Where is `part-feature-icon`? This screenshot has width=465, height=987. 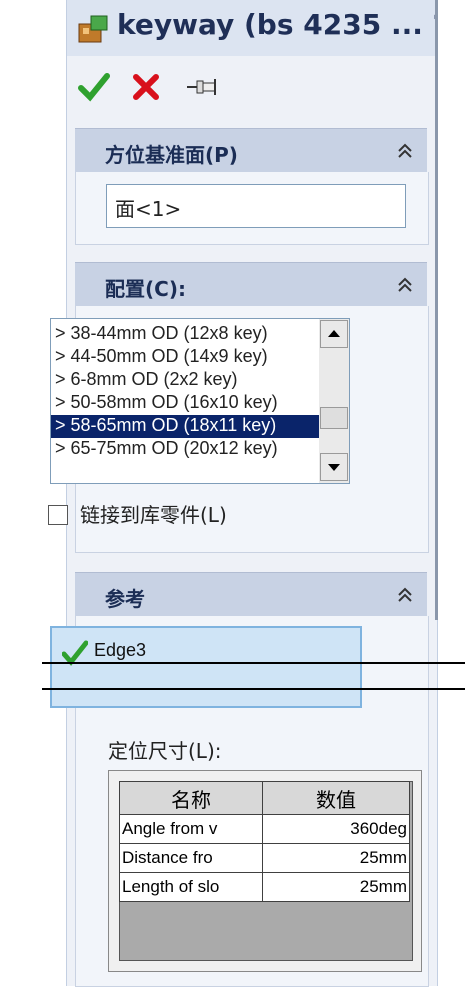 part-feature-icon is located at coordinates (93, 29).